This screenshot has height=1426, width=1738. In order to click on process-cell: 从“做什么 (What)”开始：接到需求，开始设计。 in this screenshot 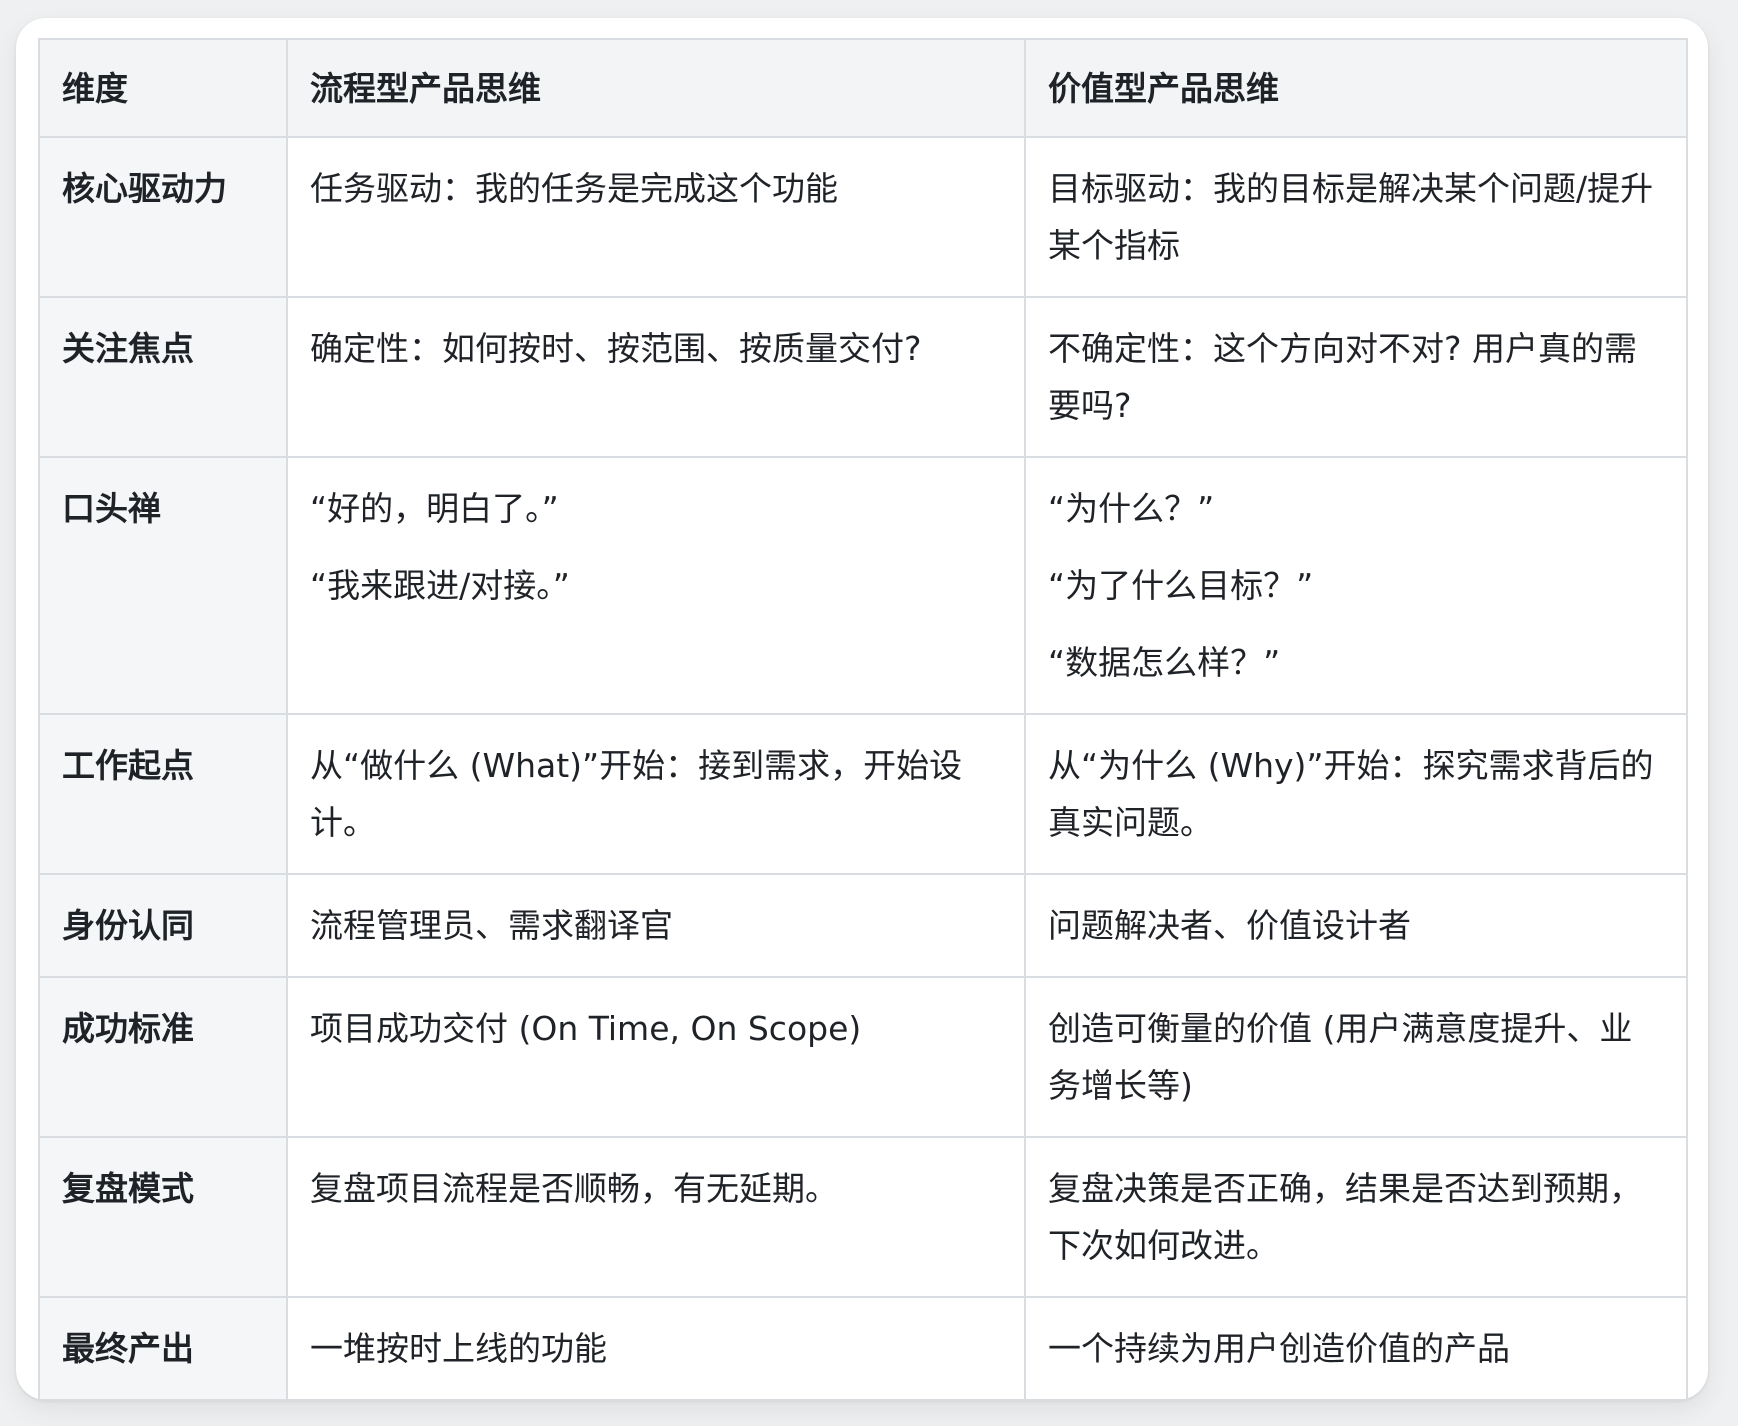, I will do `click(656, 794)`.